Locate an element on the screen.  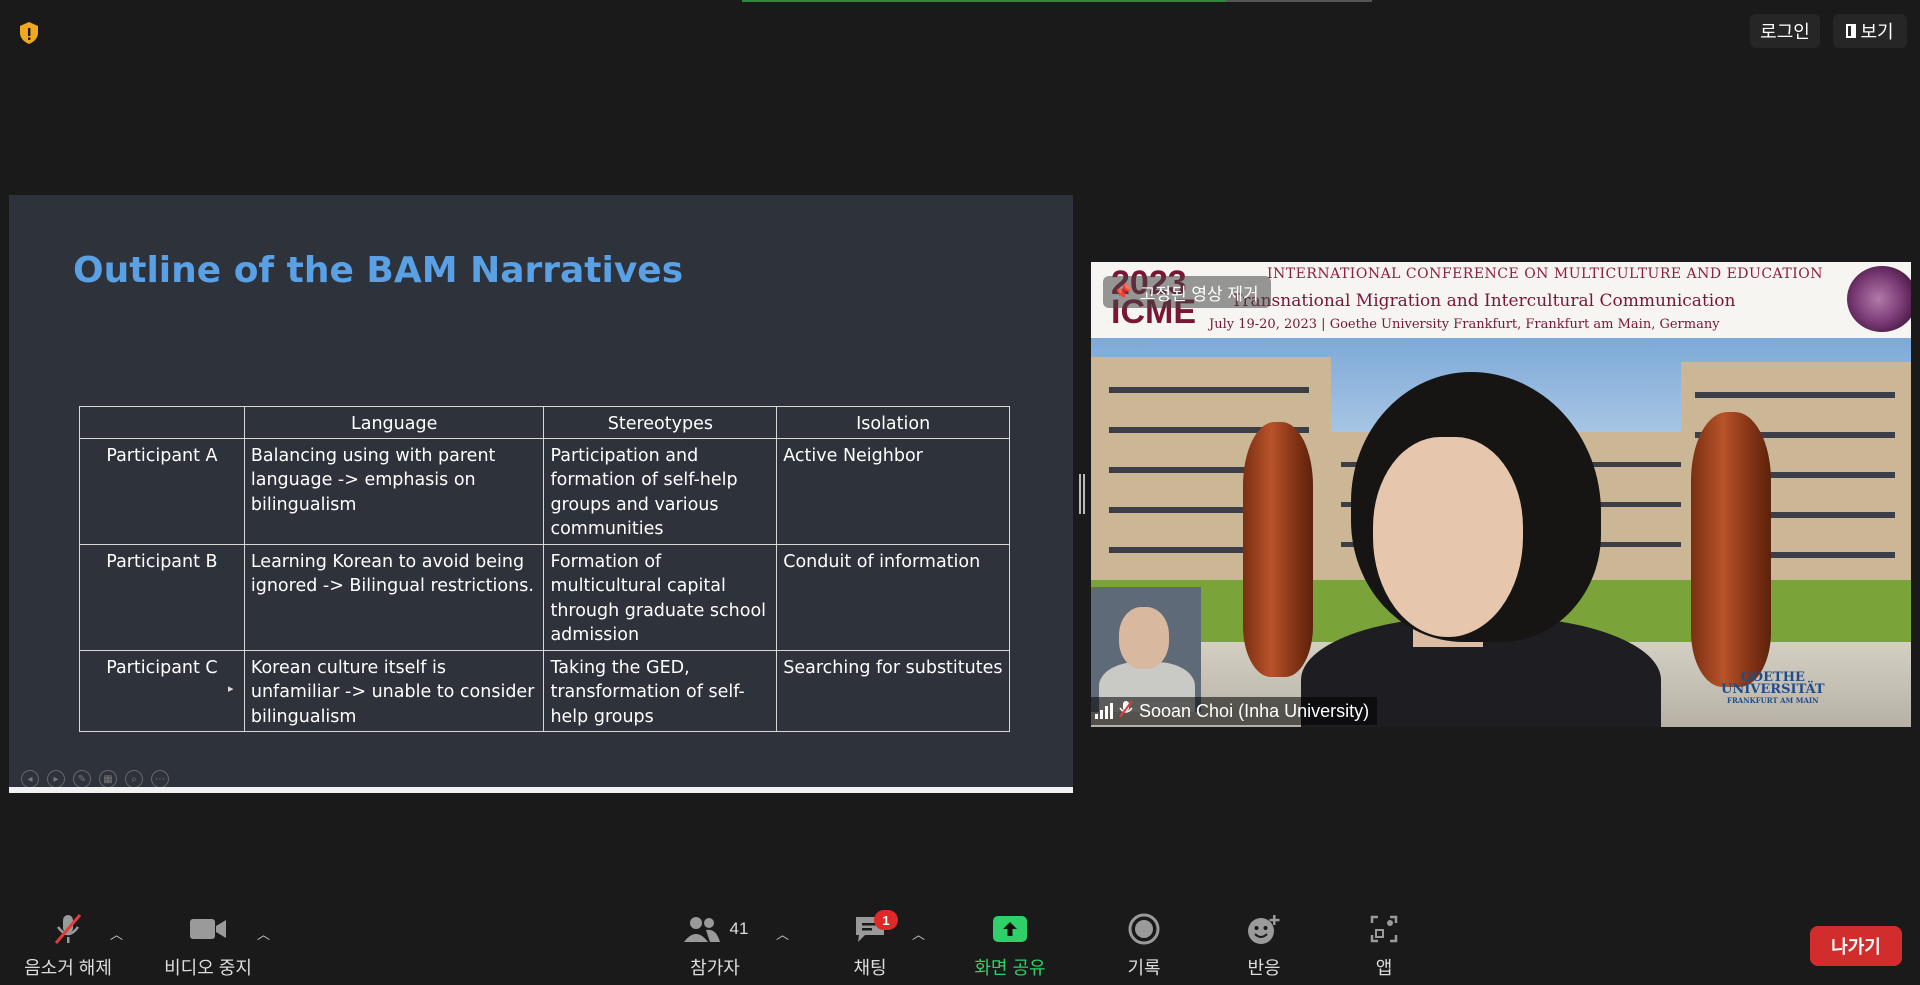
leave-label: 나가기 is located at coordinates (1856, 947).